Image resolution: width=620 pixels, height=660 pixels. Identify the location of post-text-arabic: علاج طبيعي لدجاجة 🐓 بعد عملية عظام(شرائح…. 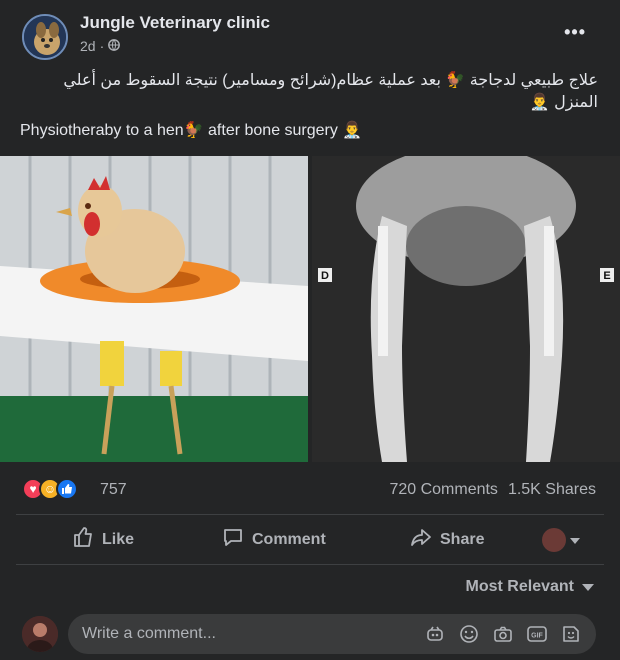
(330, 91).